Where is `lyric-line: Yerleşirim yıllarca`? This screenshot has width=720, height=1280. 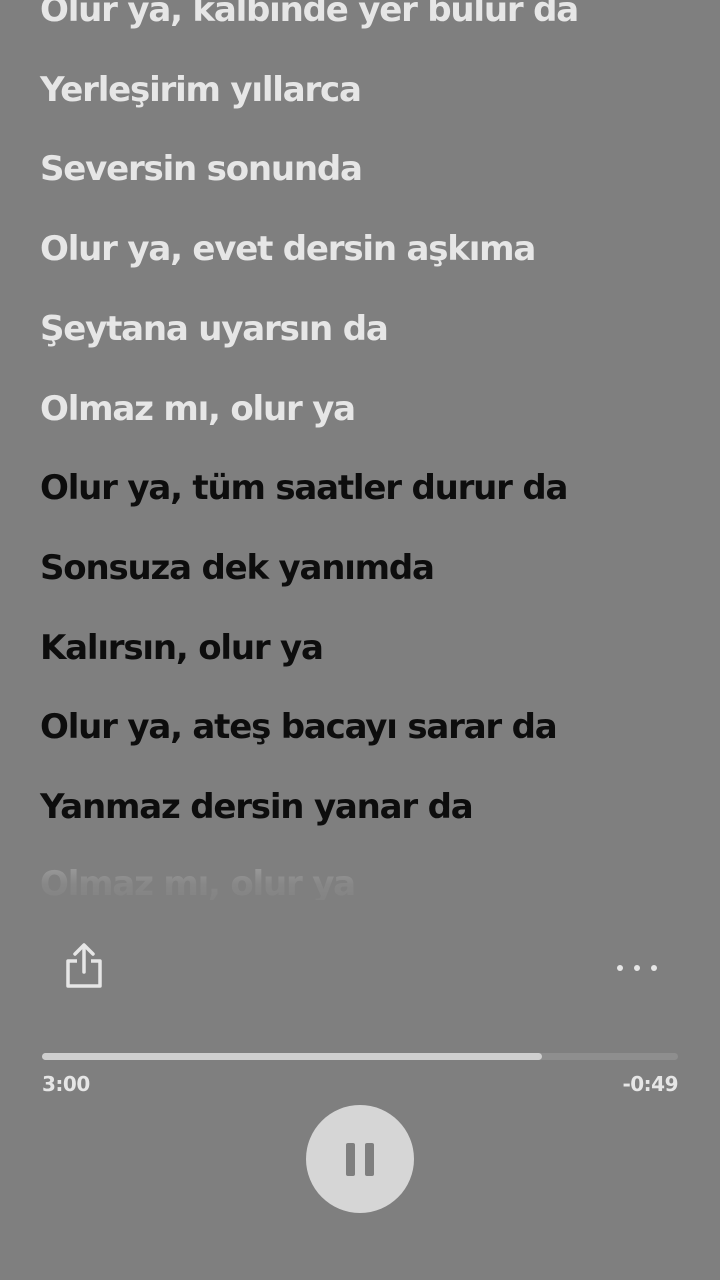 lyric-line: Yerleşirim yıllarca is located at coordinates (201, 90).